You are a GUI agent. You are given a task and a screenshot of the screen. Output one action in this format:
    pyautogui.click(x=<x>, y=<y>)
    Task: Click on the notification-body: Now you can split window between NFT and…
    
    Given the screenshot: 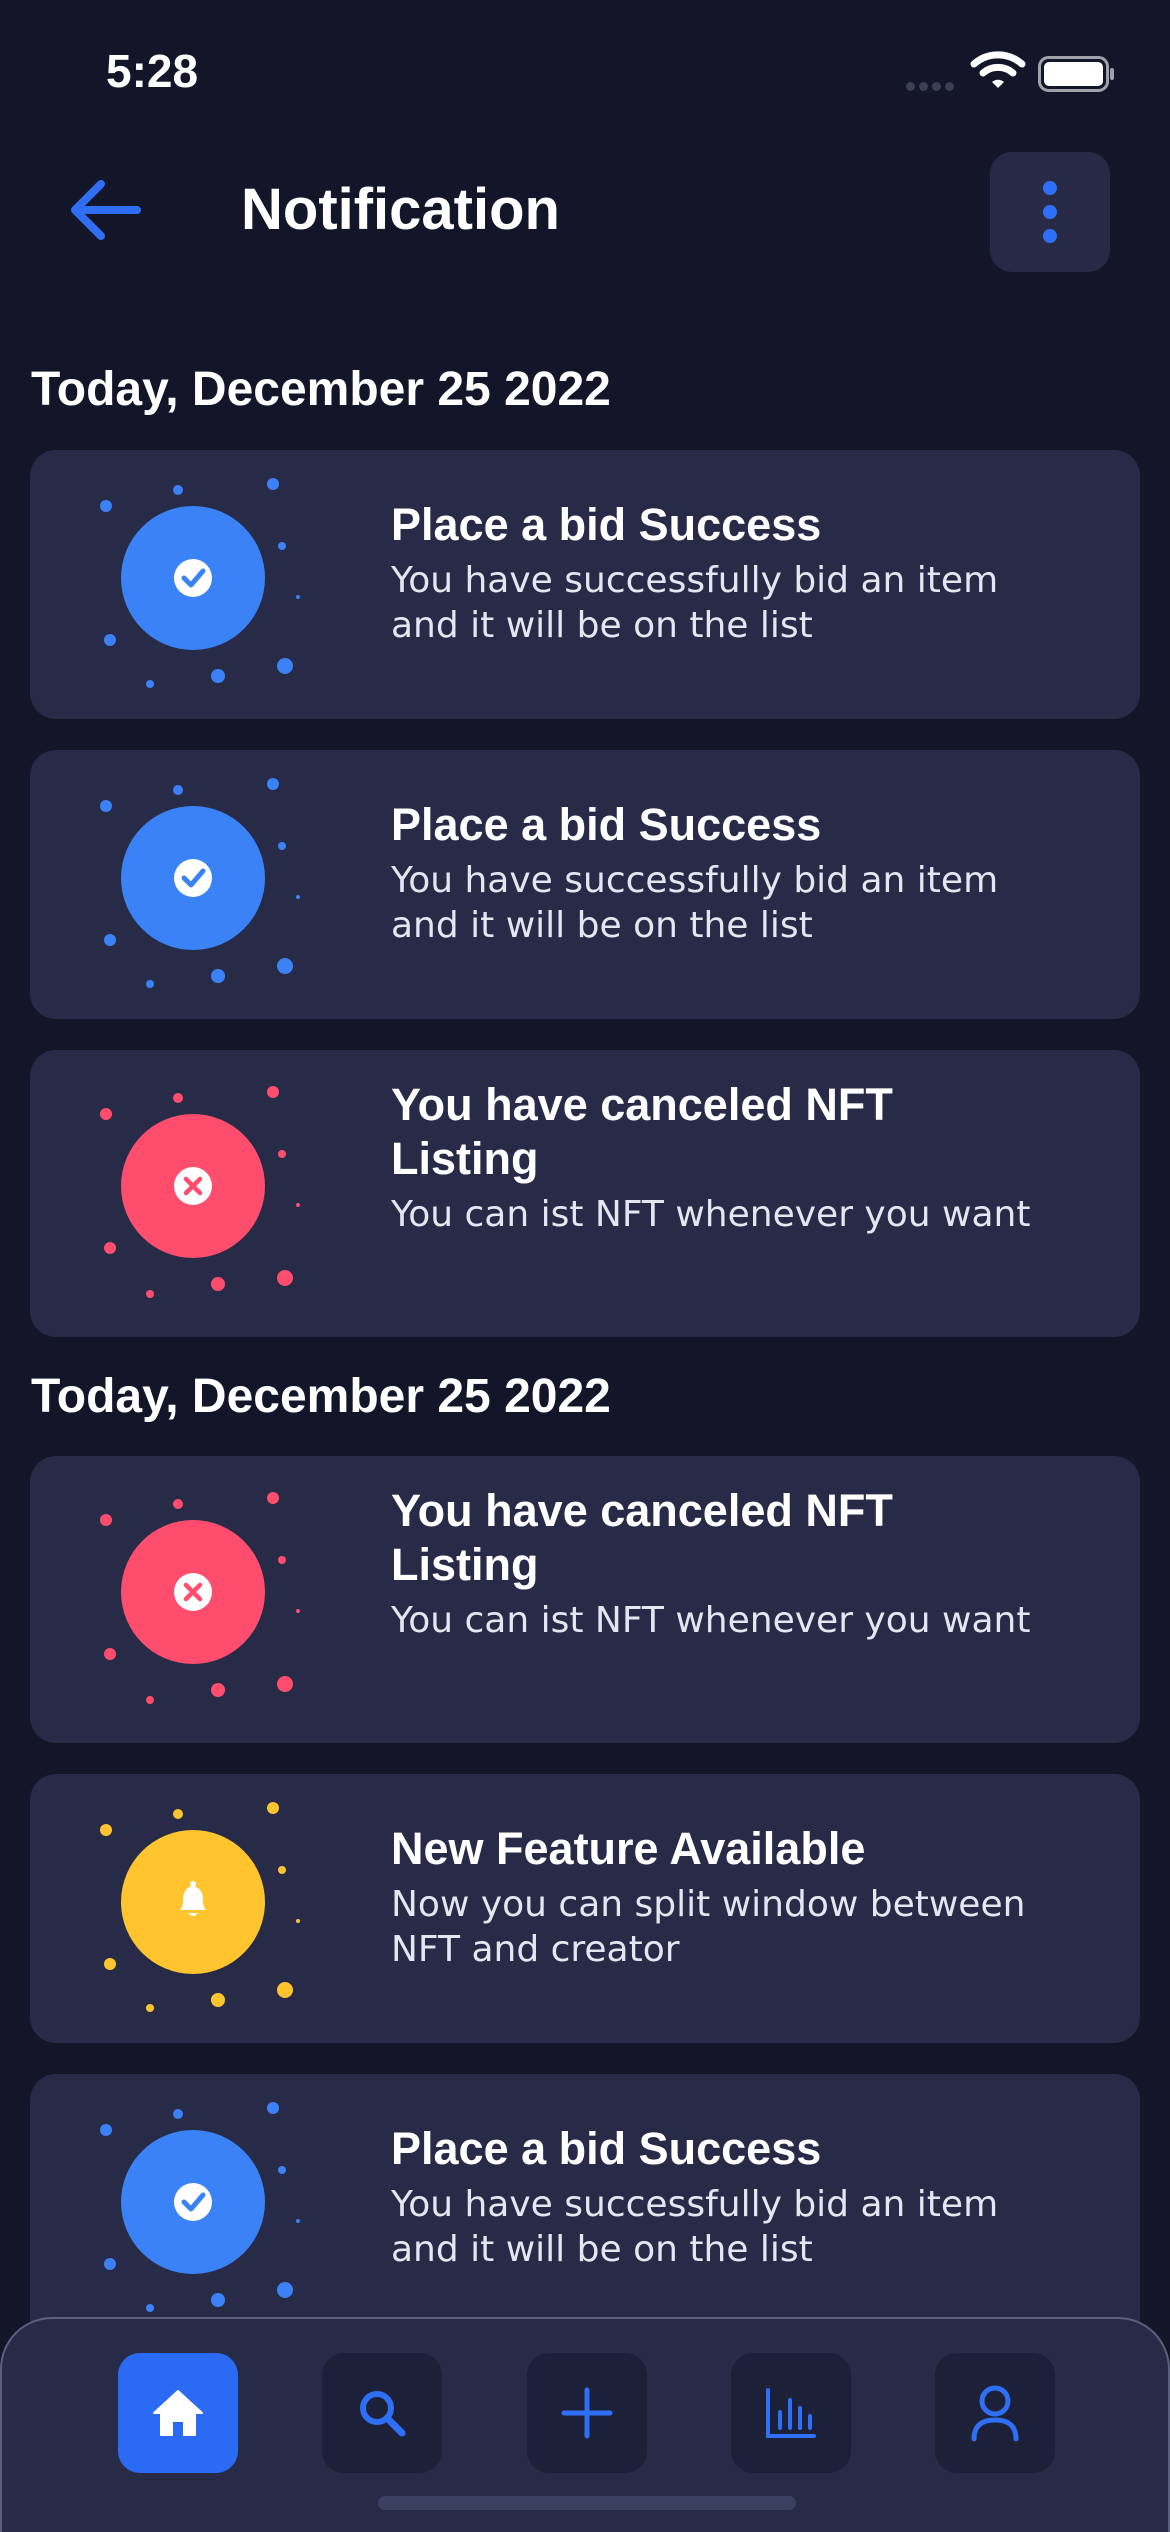 What is the action you would take?
    pyautogui.click(x=708, y=1927)
    